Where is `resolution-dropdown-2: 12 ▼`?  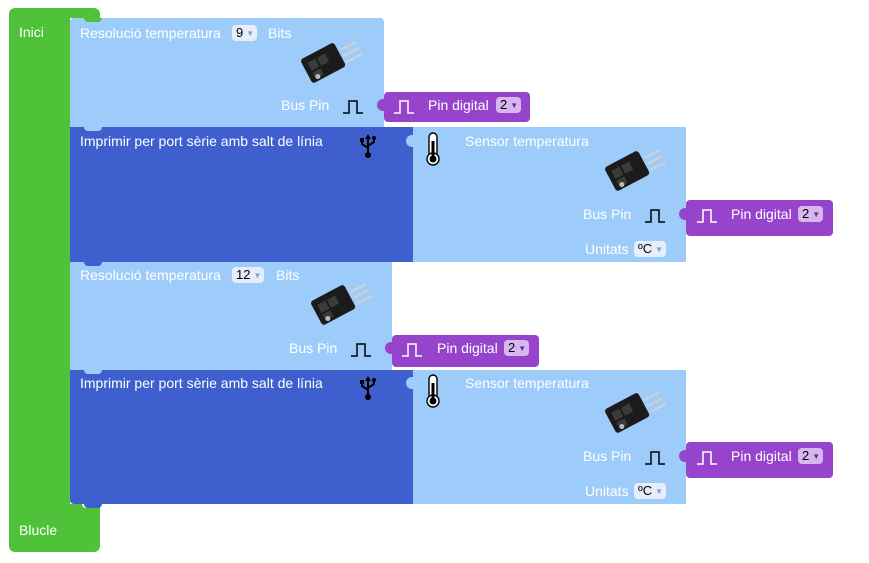
resolution-dropdown-2: 12 ▼ is located at coordinates (248, 275).